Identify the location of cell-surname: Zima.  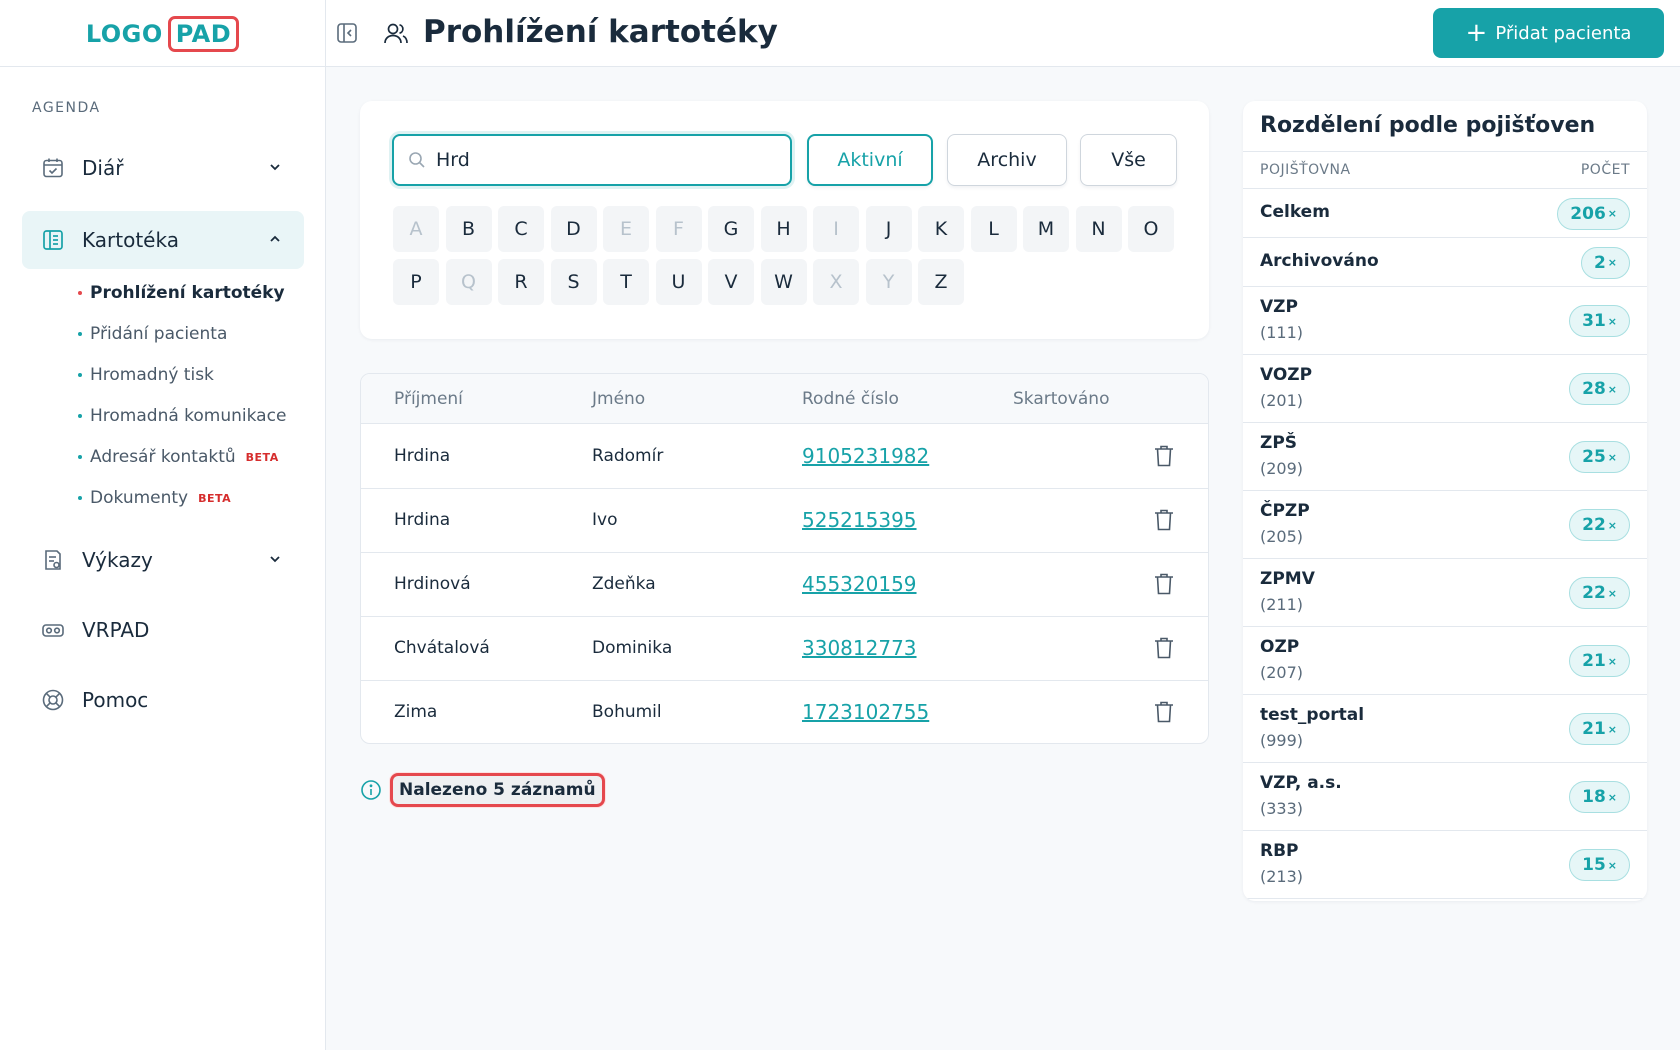
(416, 712).